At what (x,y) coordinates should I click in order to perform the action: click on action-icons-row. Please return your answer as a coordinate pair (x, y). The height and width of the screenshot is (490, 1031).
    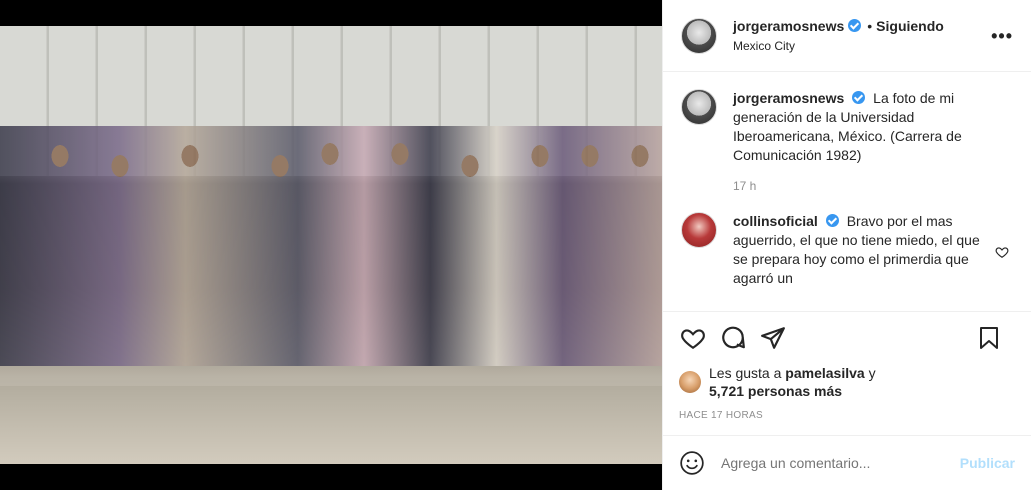
    Looking at the image, I should click on (847, 338).